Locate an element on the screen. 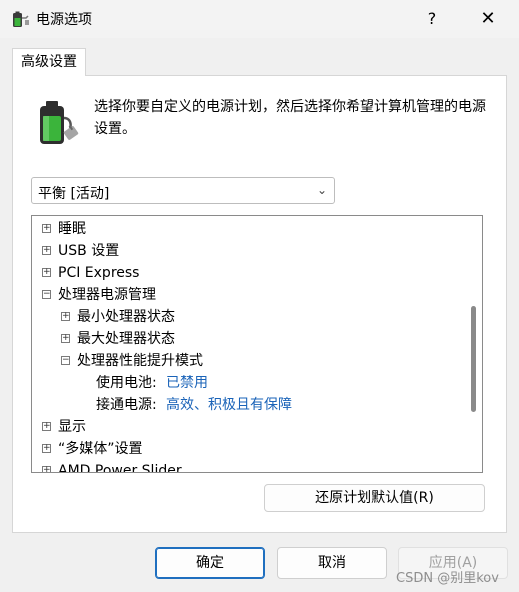 This screenshot has height=592, width=519. setting-label: 使用电池: is located at coordinates (126, 383).